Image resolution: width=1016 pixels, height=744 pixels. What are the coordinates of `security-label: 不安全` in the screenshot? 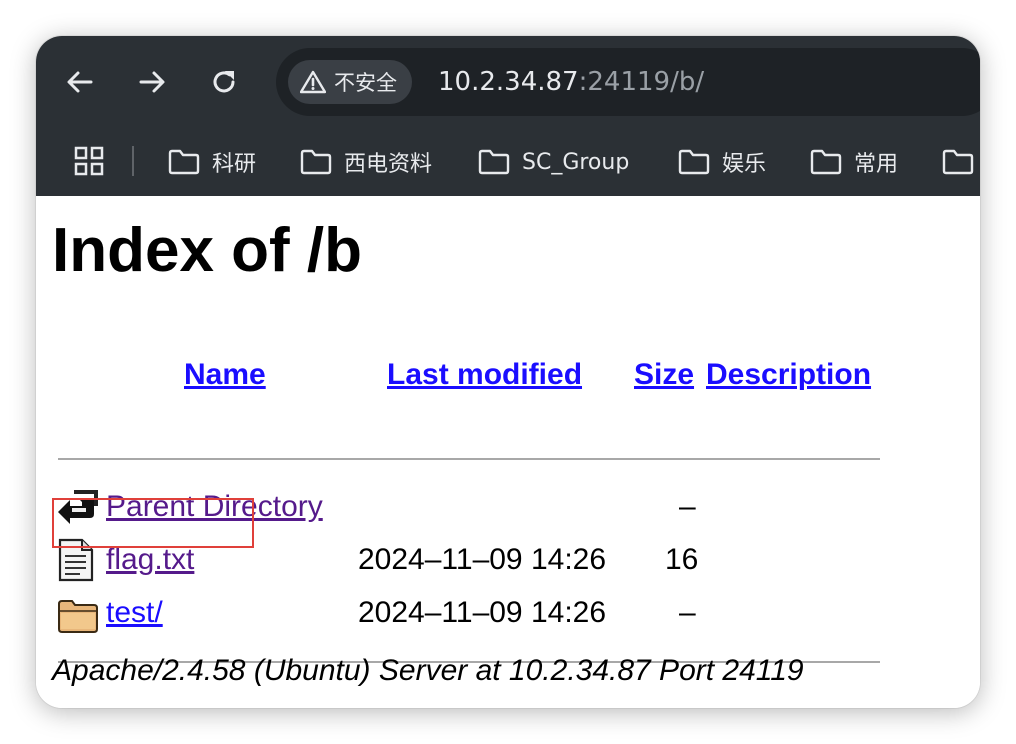 It's located at (365, 83).